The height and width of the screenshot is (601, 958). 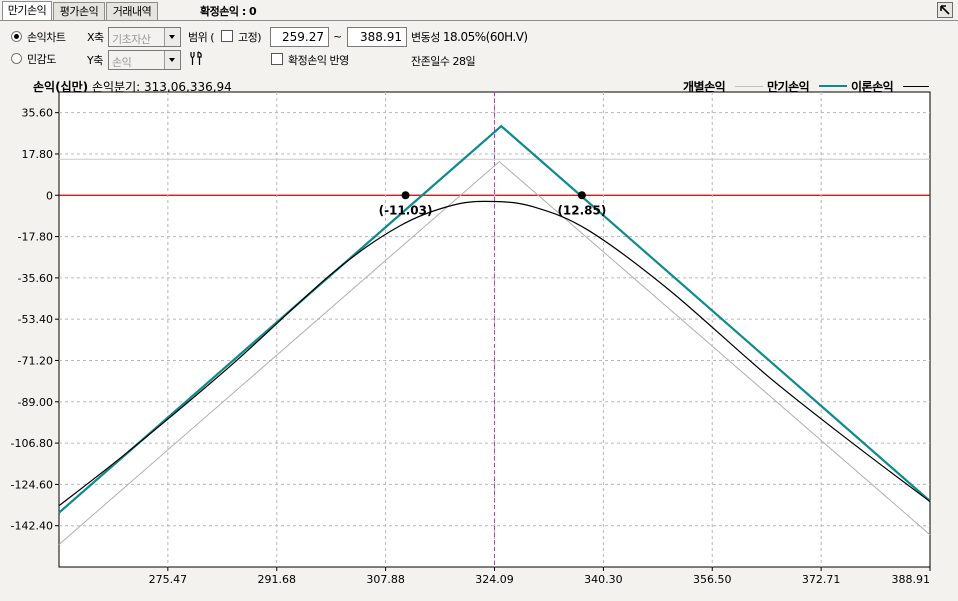 What do you see at coordinates (35, 278) in the screenshot?
I see `y-tick-label: -35.60` at bounding box center [35, 278].